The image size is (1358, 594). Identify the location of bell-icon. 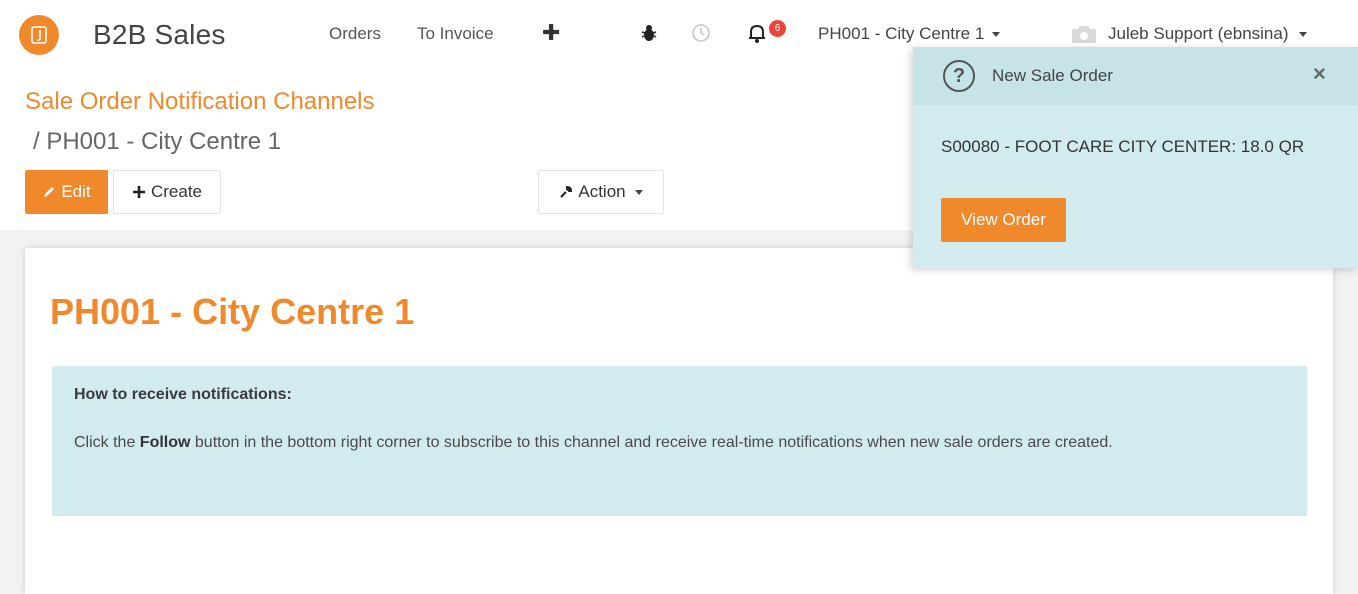
(757, 33).